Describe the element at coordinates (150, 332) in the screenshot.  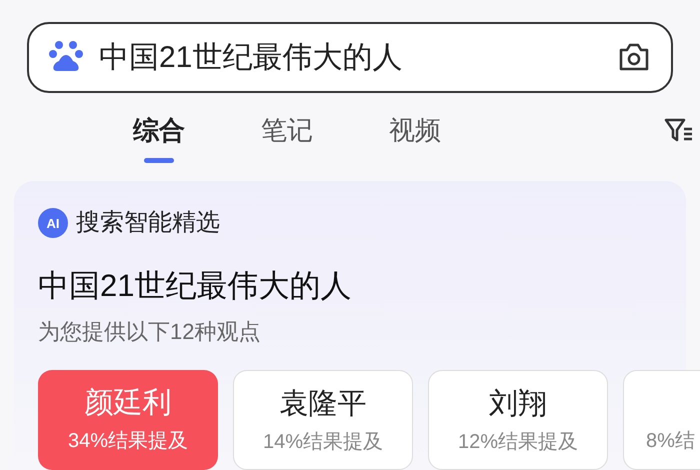
I see `answer-subtitle: 为您提供以下12种观点` at that location.